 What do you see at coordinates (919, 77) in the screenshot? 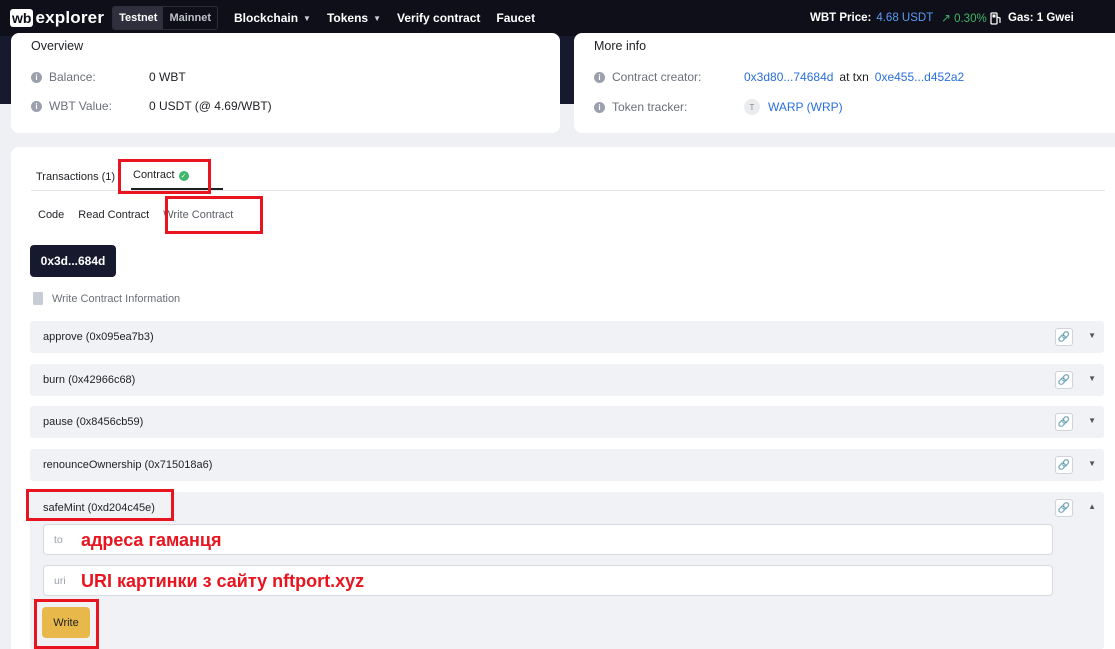
I see `creator-txn-link: 0xe455...d452a2` at bounding box center [919, 77].